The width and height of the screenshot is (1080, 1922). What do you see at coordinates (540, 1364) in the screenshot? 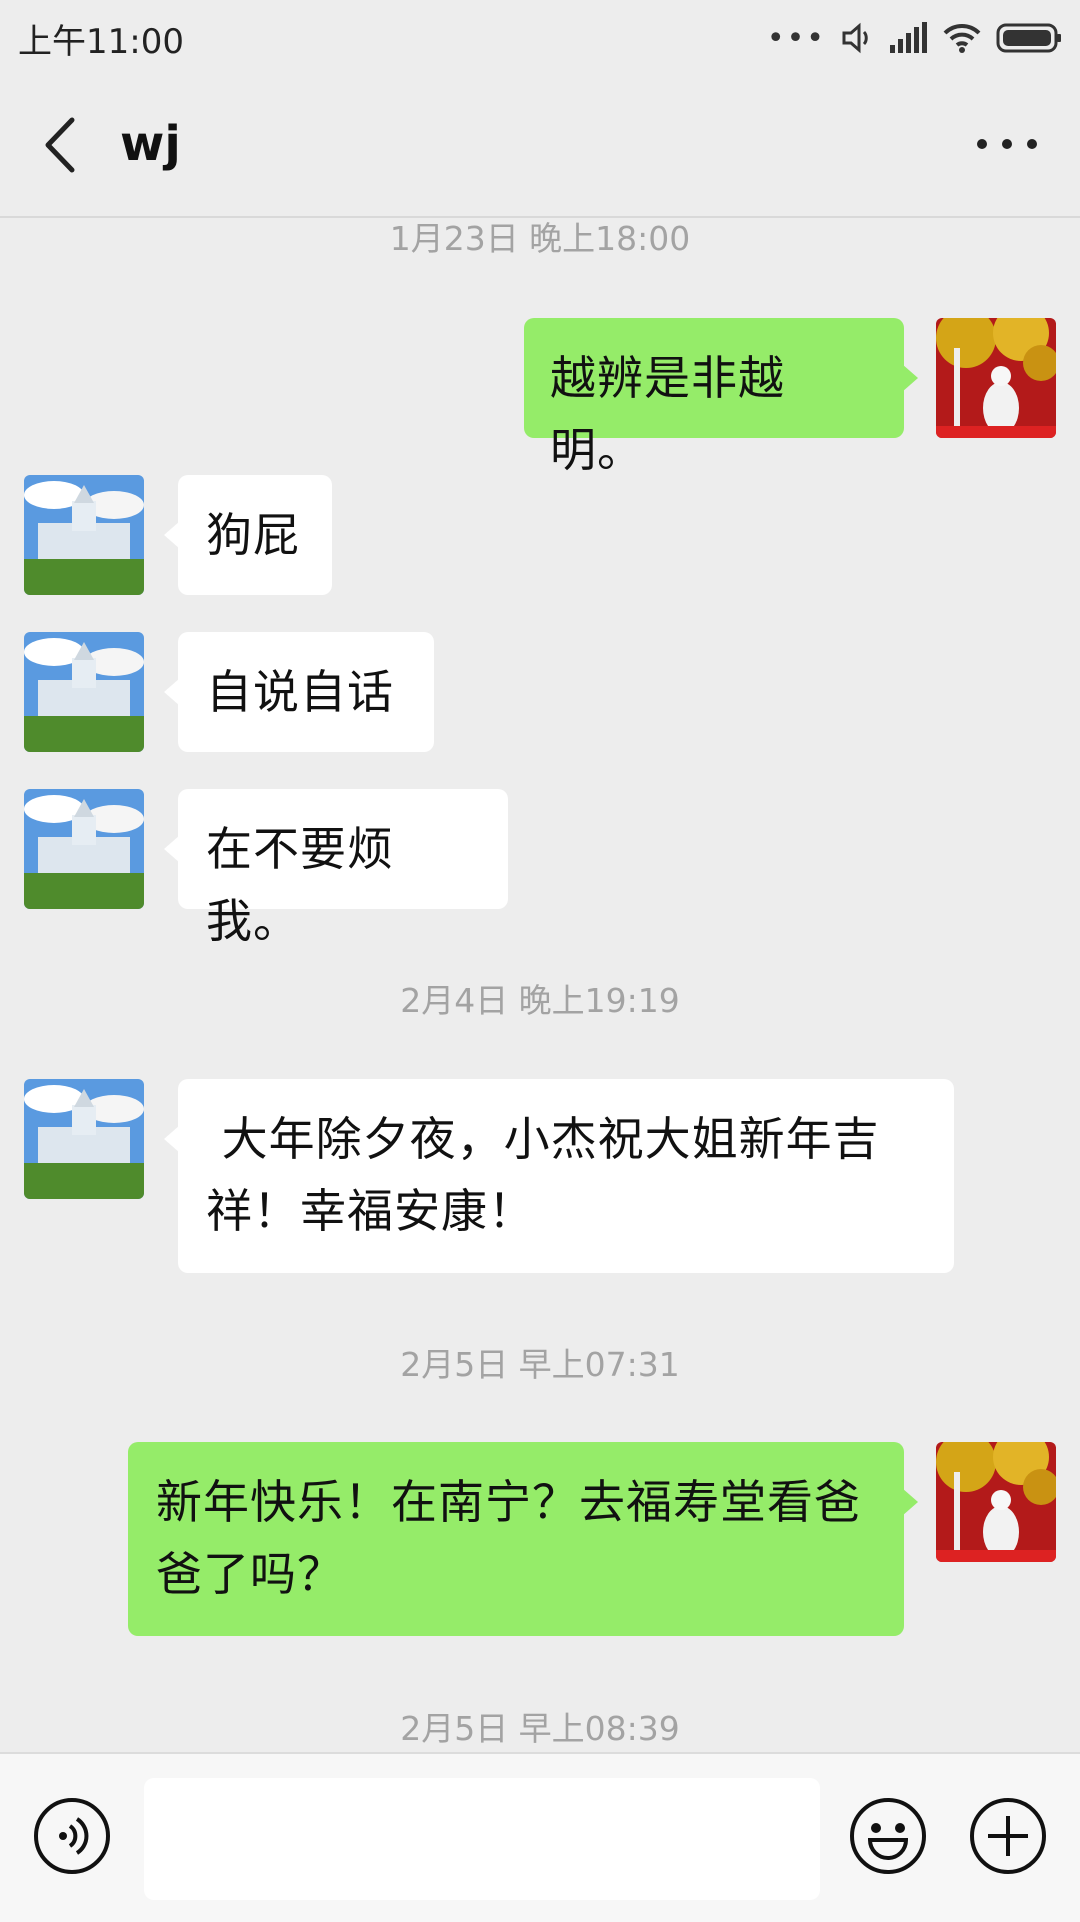
I see `timestamp: 2月5日 早上07:31` at bounding box center [540, 1364].